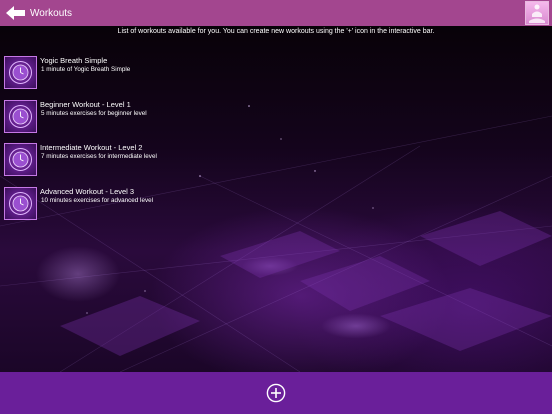 This screenshot has width=552, height=414. Describe the element at coordinates (87, 191) in the screenshot. I see `workout-title: Advanced Workout - Level 3` at that location.